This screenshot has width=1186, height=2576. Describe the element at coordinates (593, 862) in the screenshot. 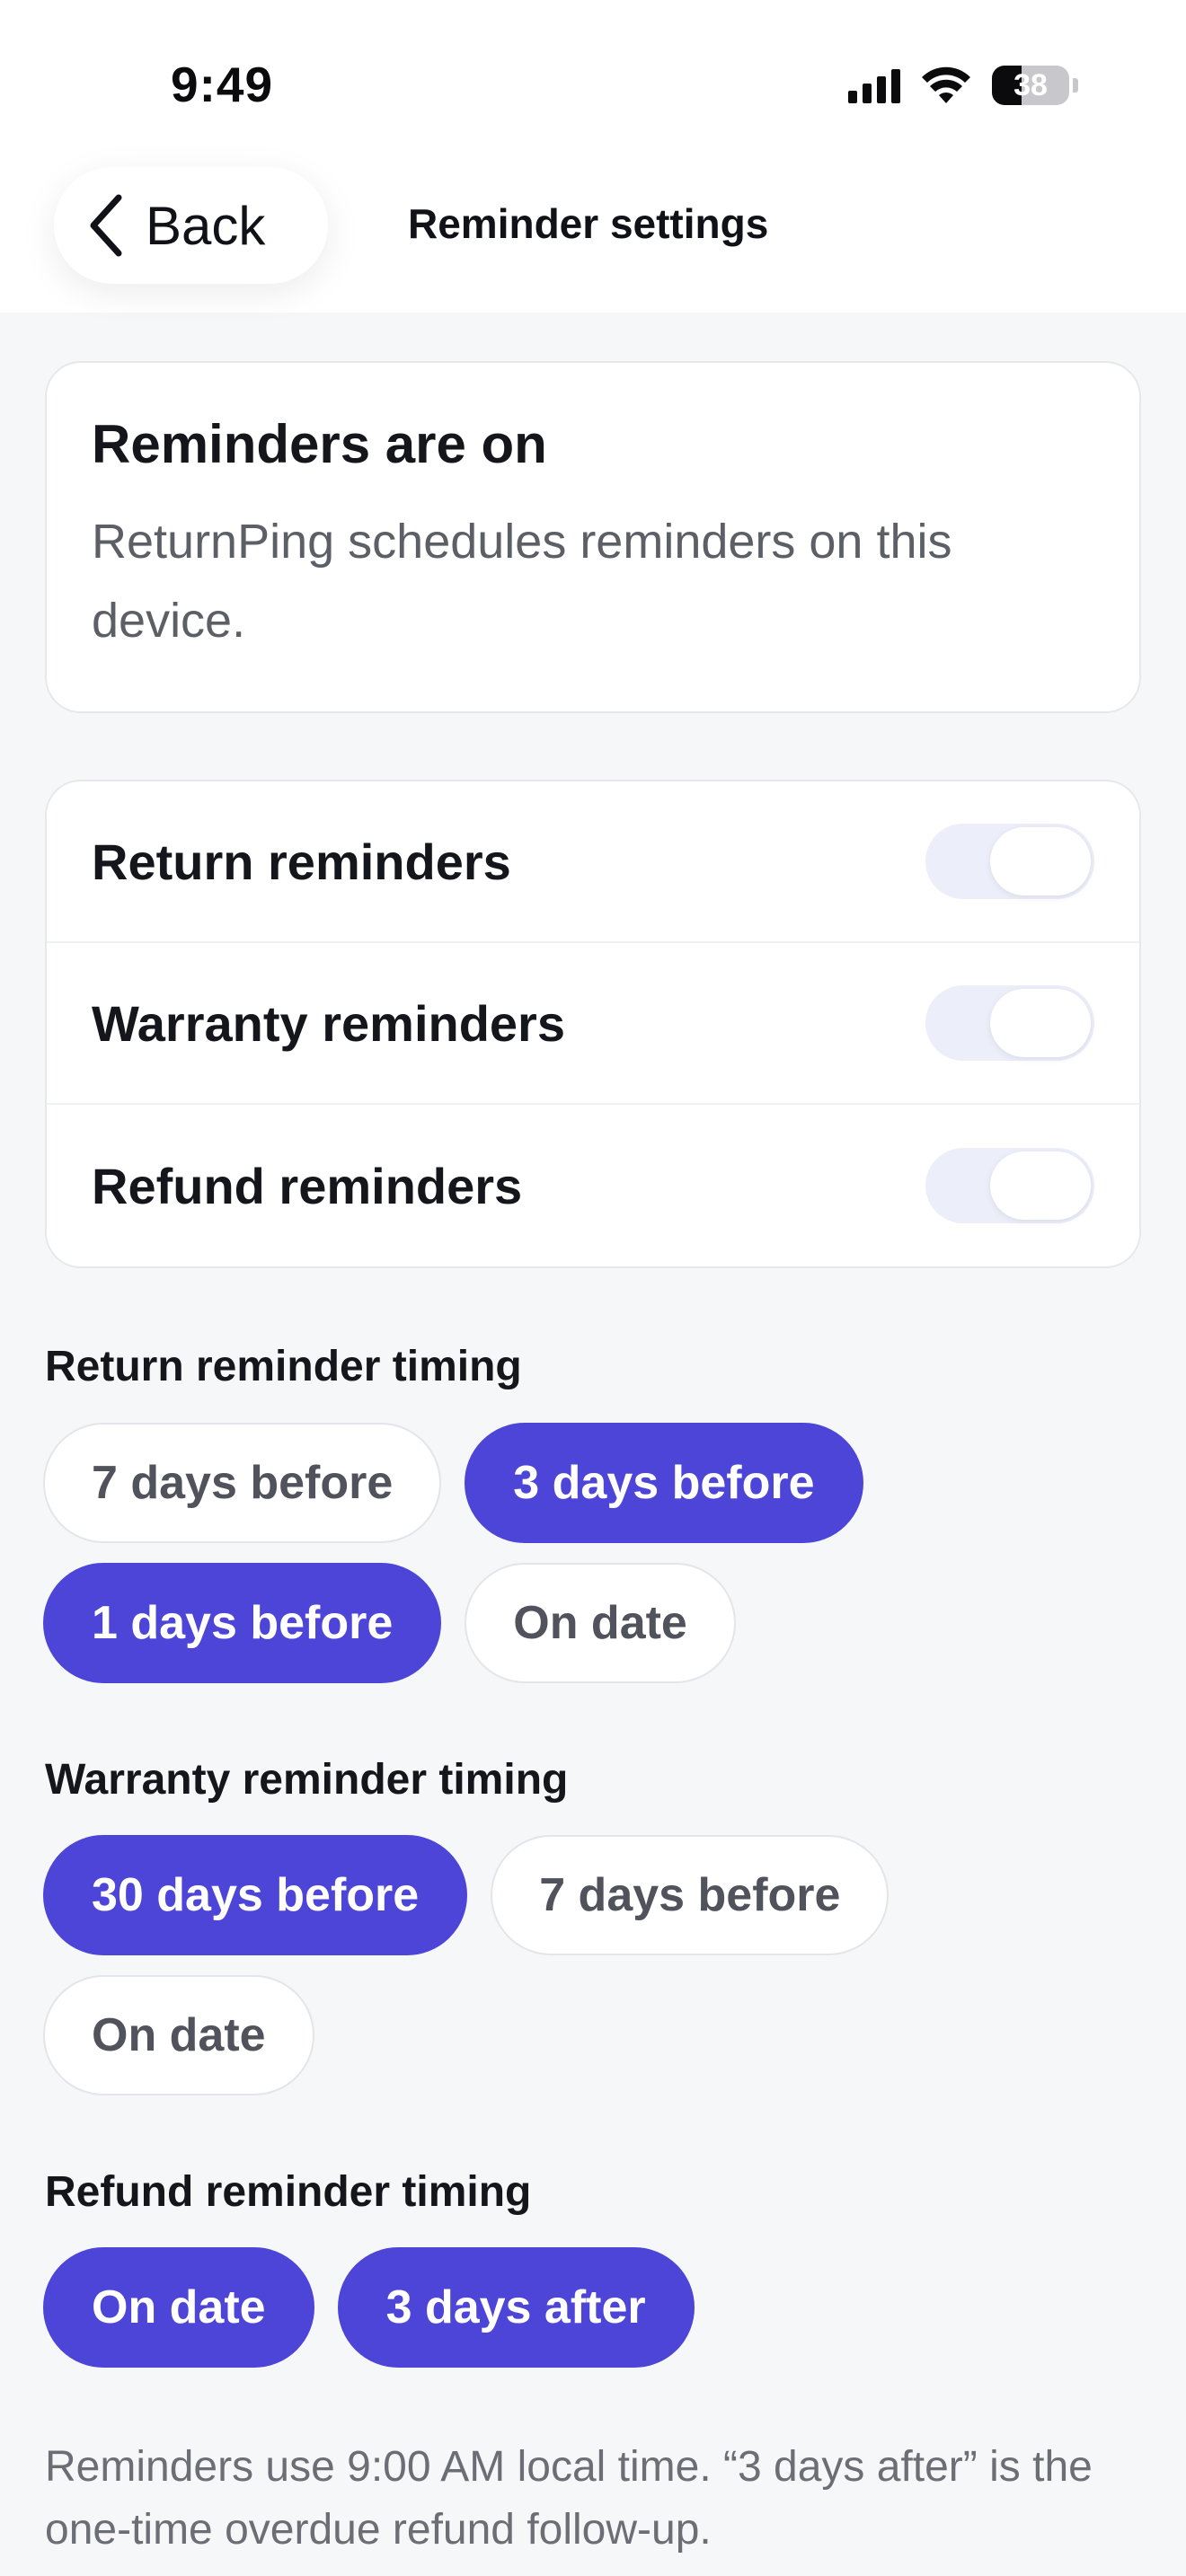

I see `toggle-row-return: Return reminders` at that location.